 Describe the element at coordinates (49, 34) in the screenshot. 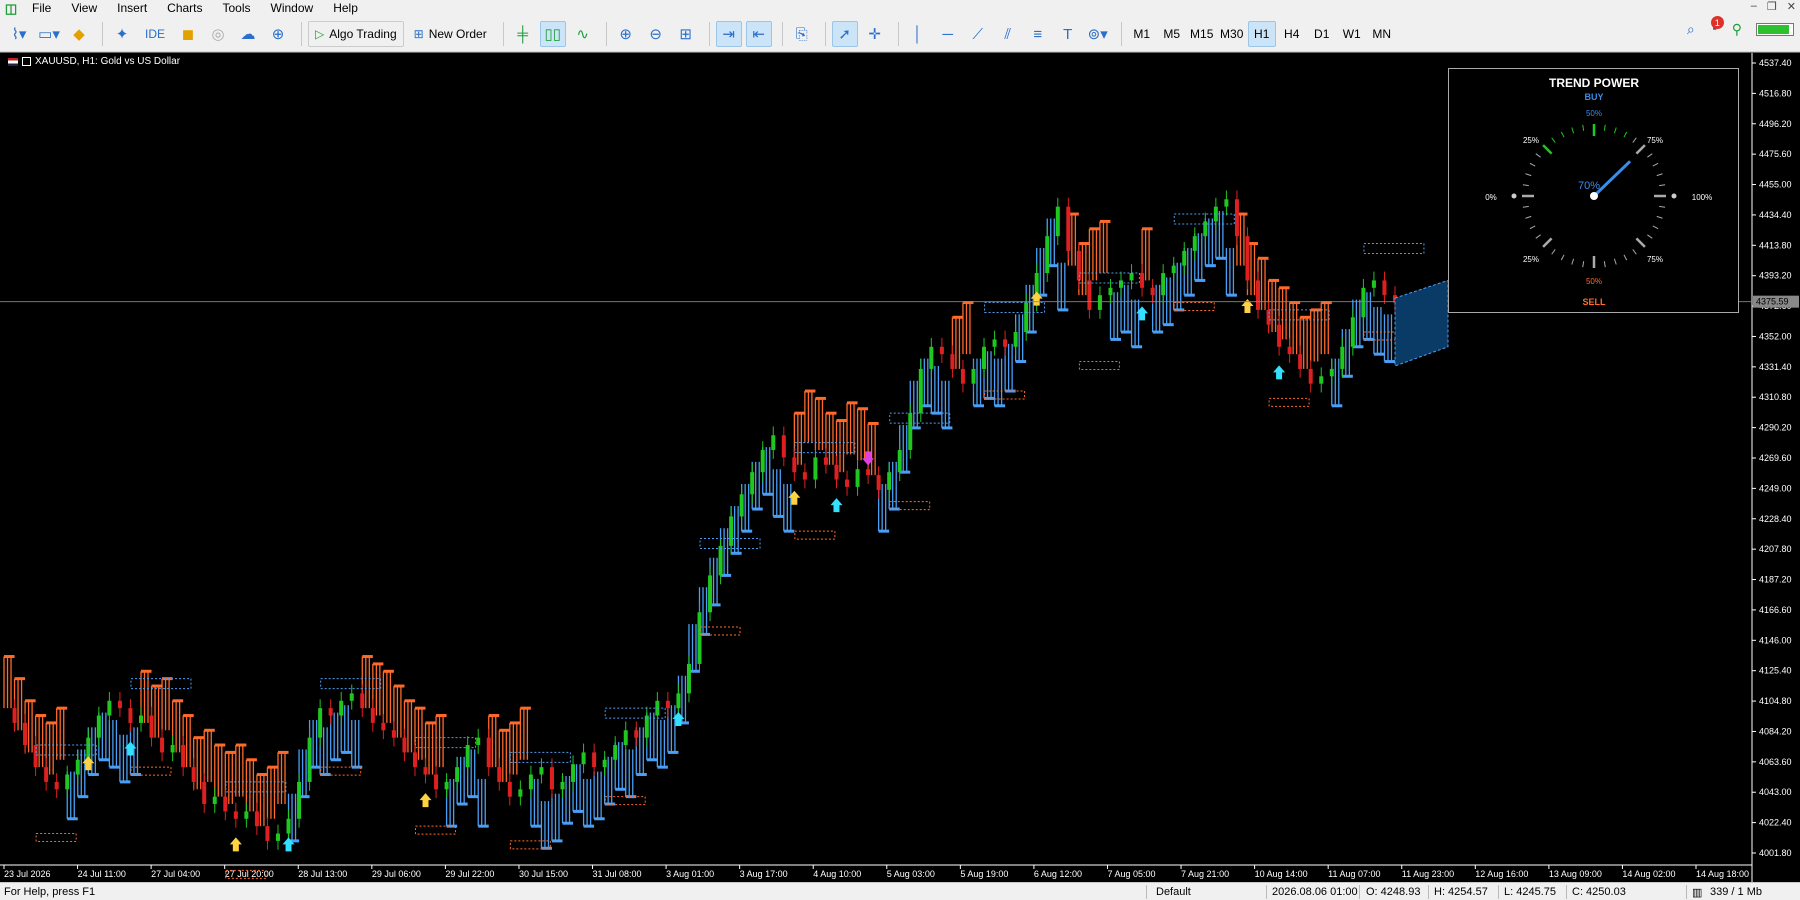

I see `templates-icon: ▭▾` at that location.